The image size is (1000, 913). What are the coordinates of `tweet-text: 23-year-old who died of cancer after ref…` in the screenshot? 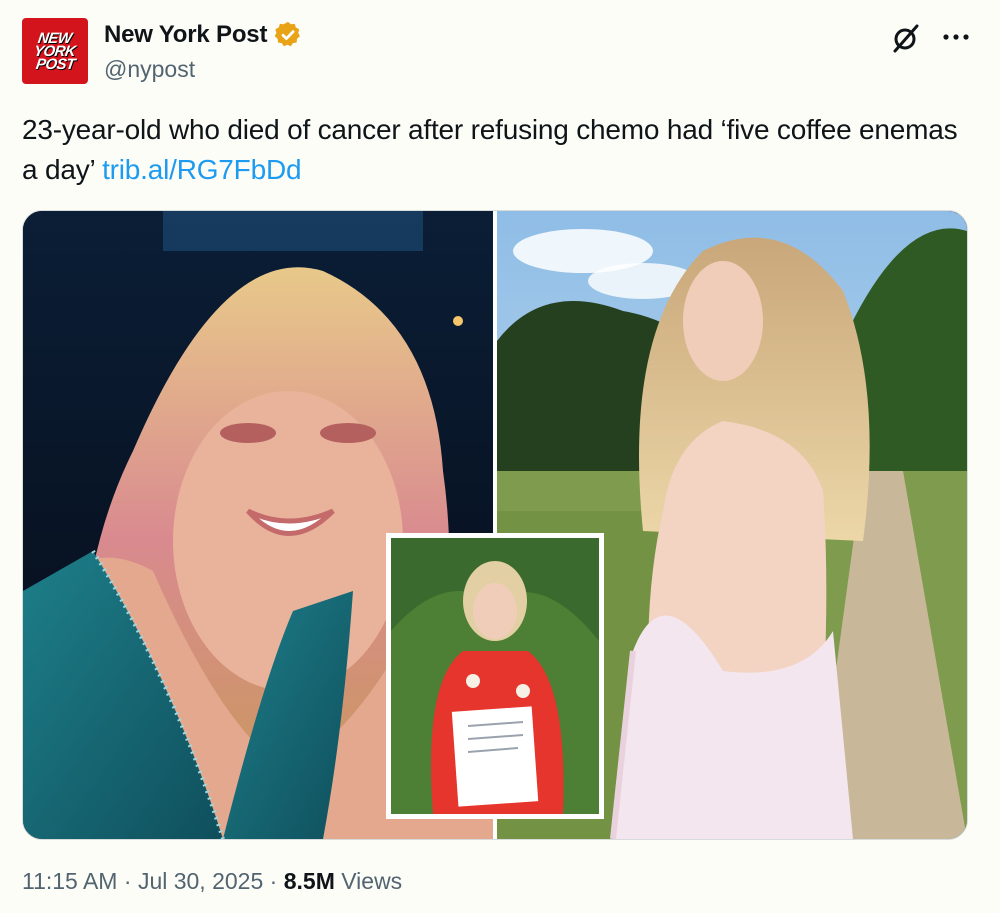 It's located at (497, 150).